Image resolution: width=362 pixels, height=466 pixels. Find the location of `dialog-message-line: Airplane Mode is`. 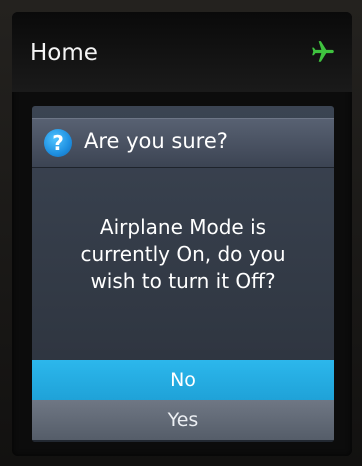

dialog-message-line: Airplane Mode is is located at coordinates (183, 227).